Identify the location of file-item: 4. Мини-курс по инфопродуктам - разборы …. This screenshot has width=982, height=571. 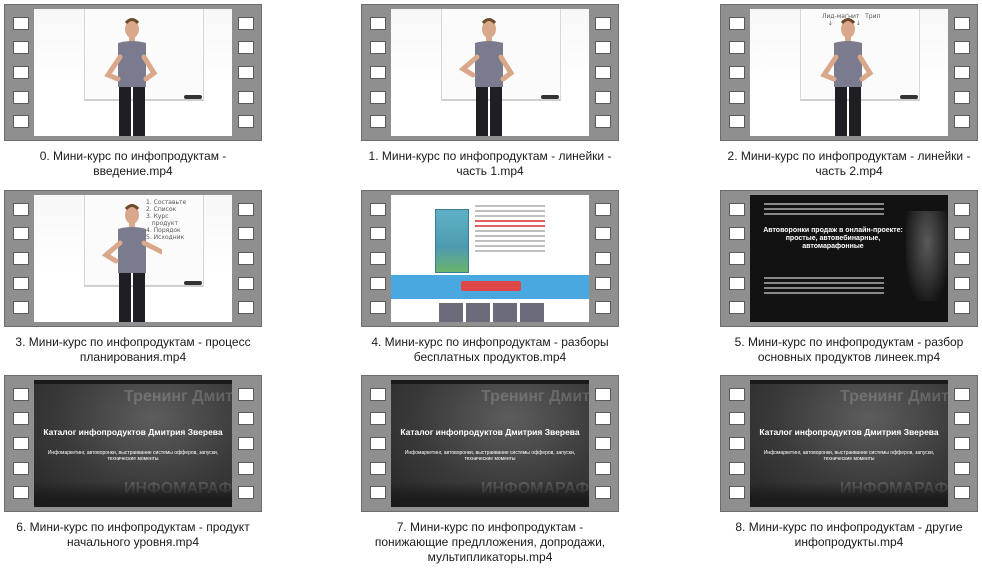
(490, 282).